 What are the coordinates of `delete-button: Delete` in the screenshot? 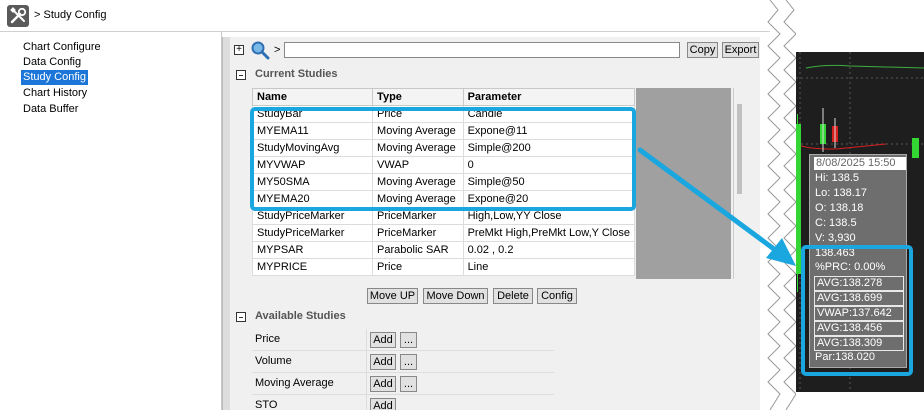 It's located at (513, 296).